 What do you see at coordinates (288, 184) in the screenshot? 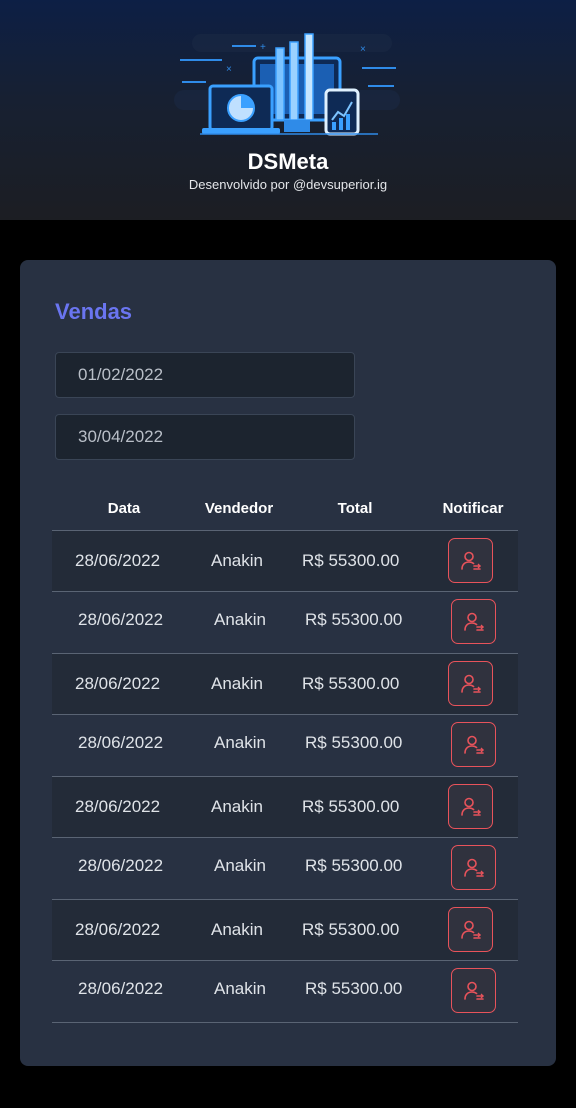
I see `app-subtitle: Desenvolvido por @devsuperior.ig` at bounding box center [288, 184].